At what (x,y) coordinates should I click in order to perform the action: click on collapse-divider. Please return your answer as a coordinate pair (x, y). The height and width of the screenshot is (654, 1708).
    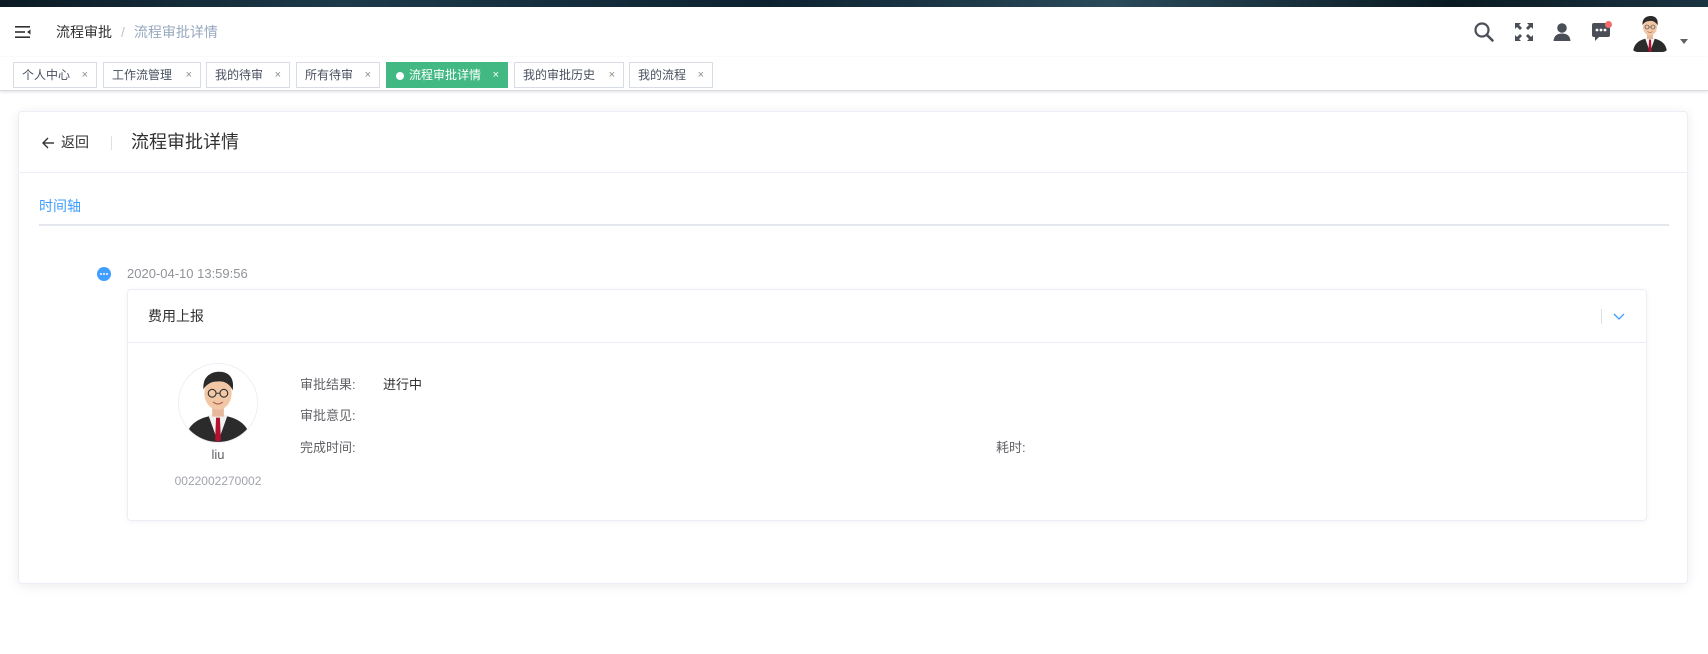
    Looking at the image, I should click on (1601, 316).